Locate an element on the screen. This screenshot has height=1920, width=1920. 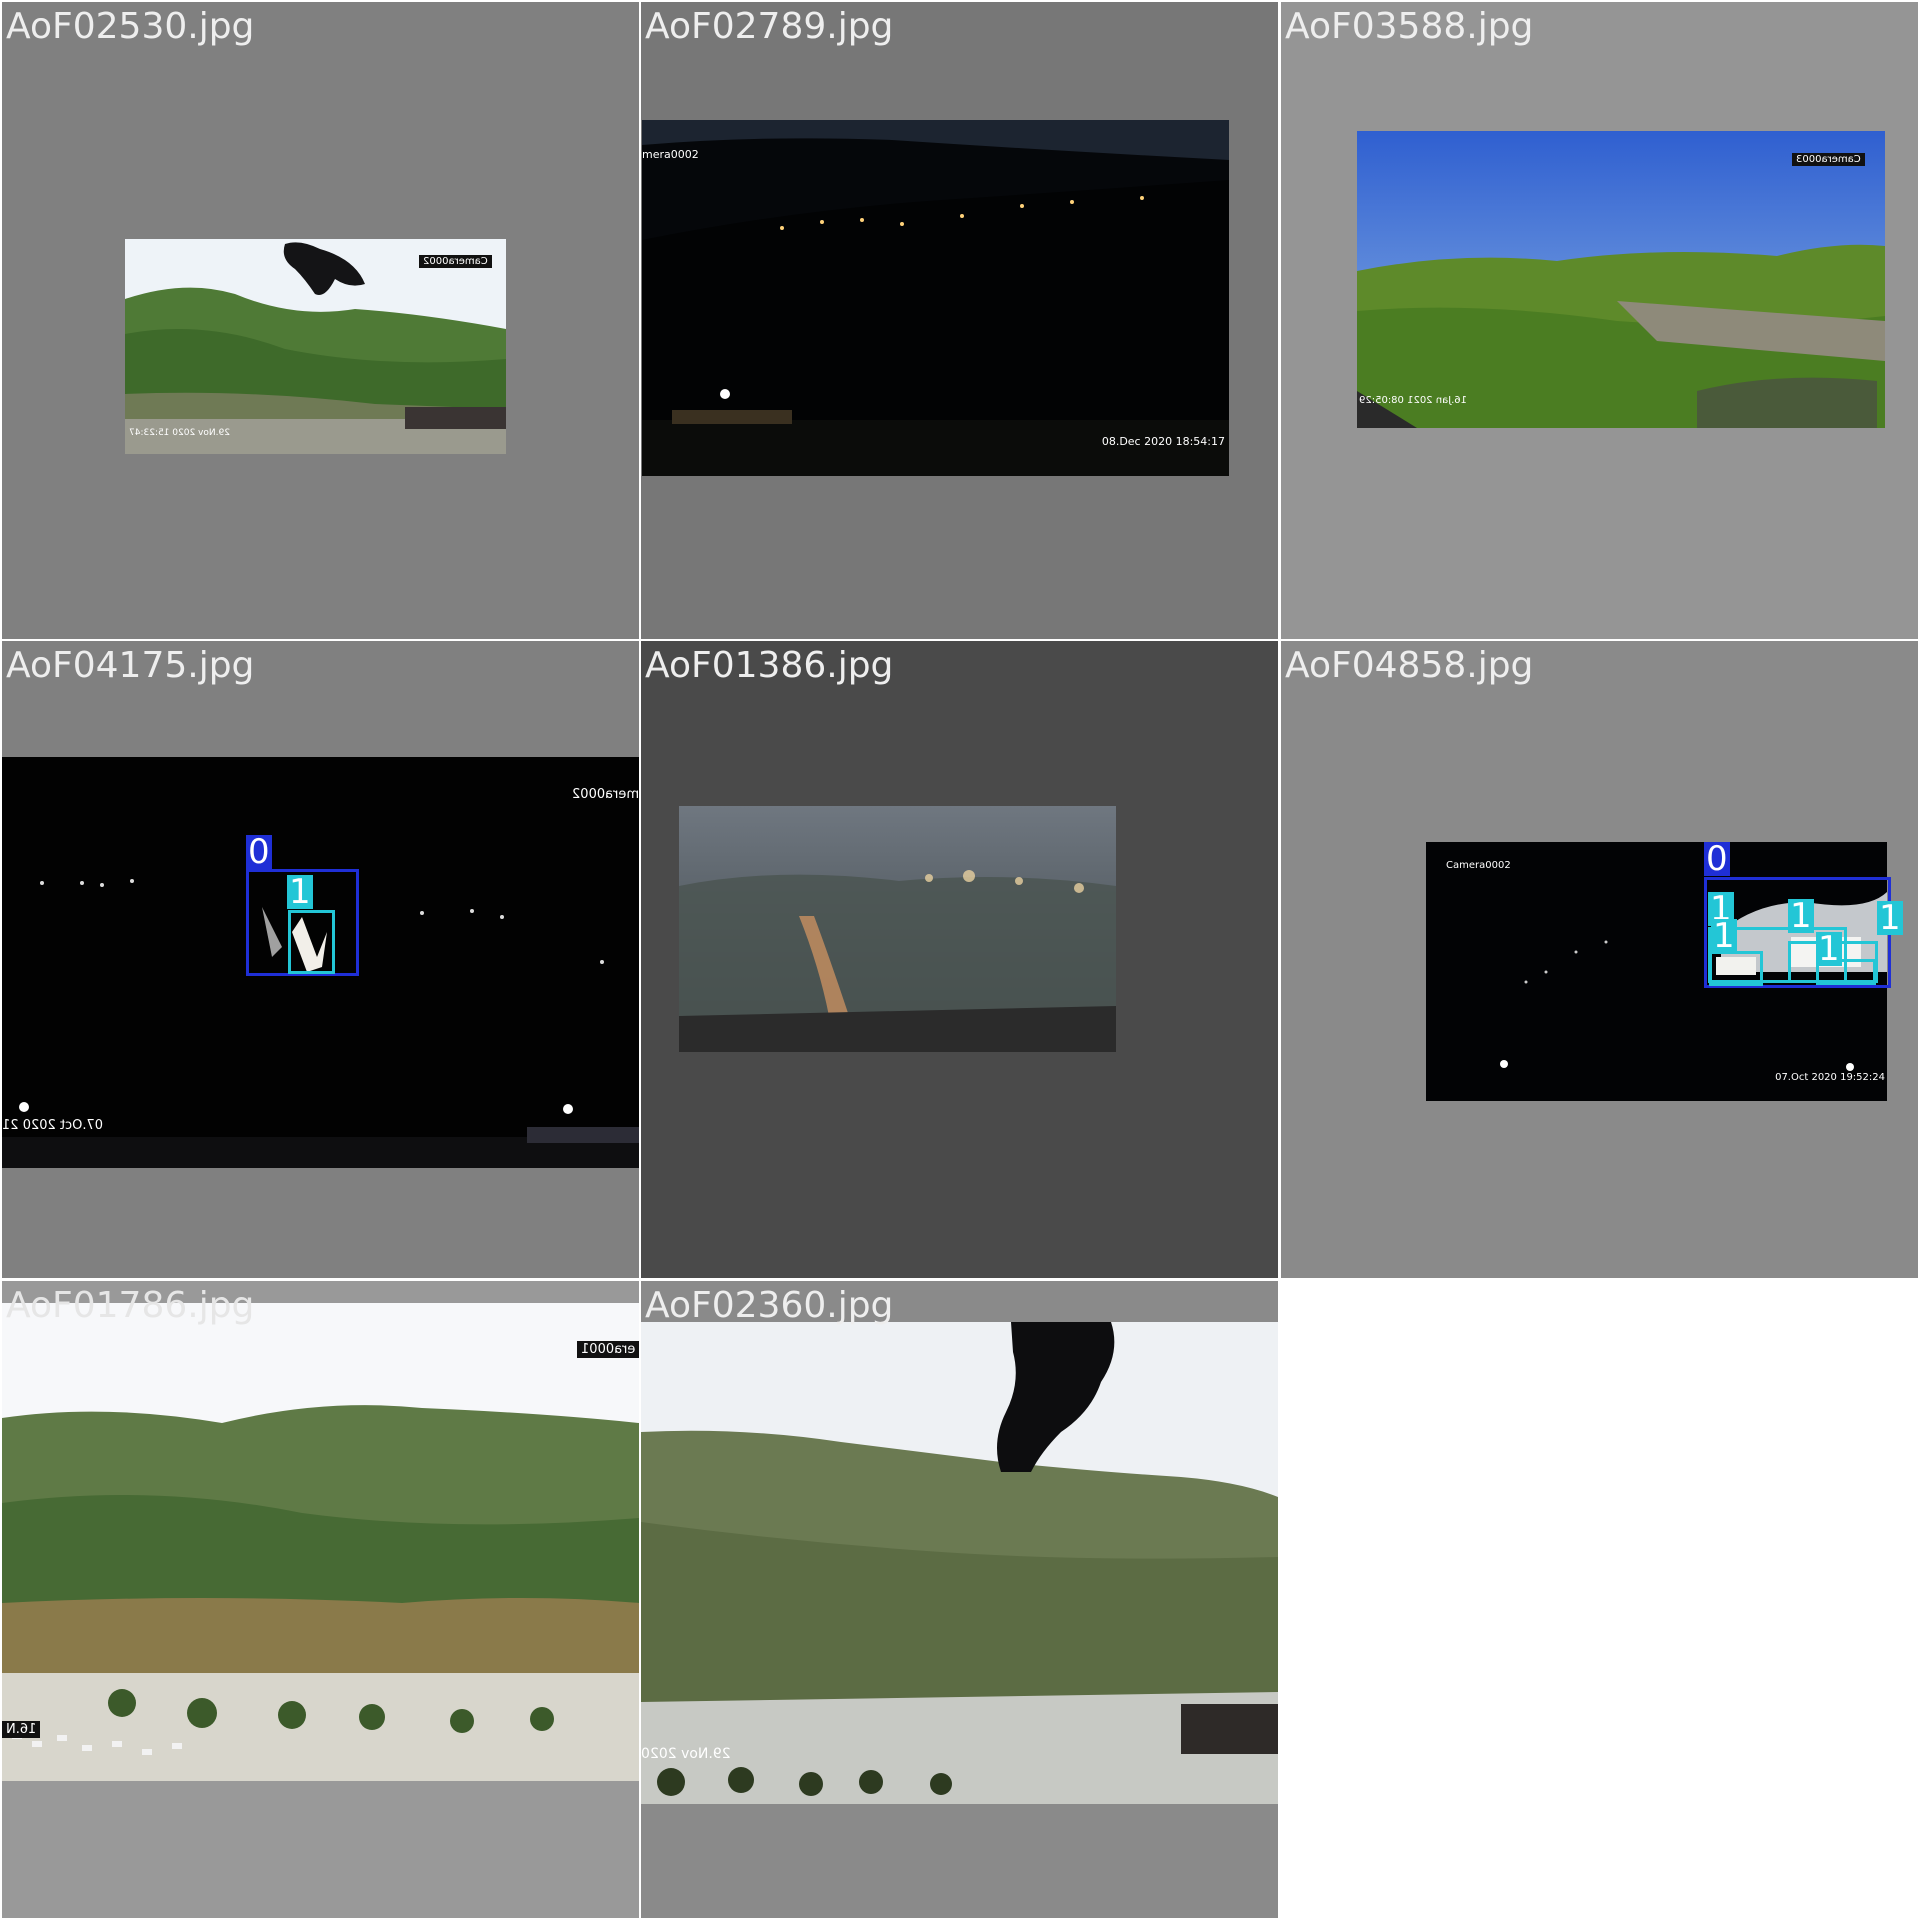
timestamp: 16.Jan 2021 08:05:29 is located at coordinates (1413, 400).